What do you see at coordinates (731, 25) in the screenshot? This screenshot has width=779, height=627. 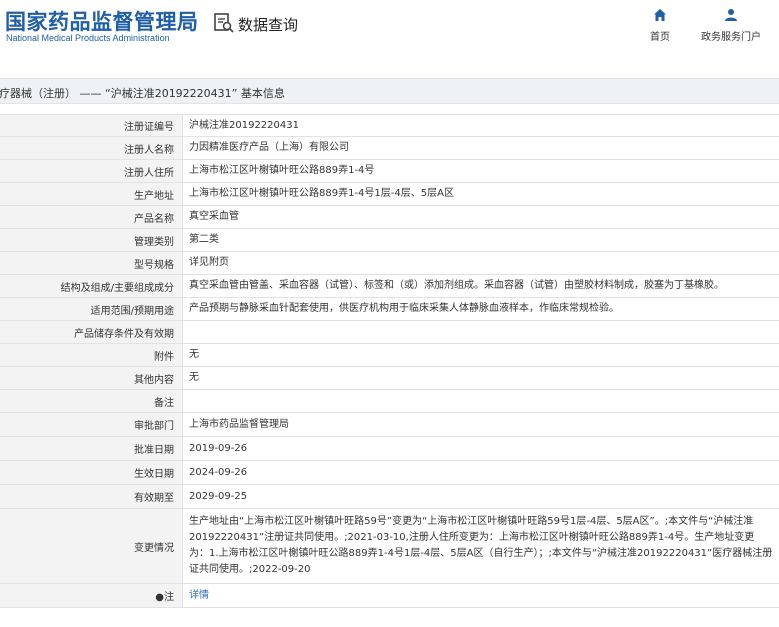 I see `nav-government-portal: 政务服务门户` at bounding box center [731, 25].